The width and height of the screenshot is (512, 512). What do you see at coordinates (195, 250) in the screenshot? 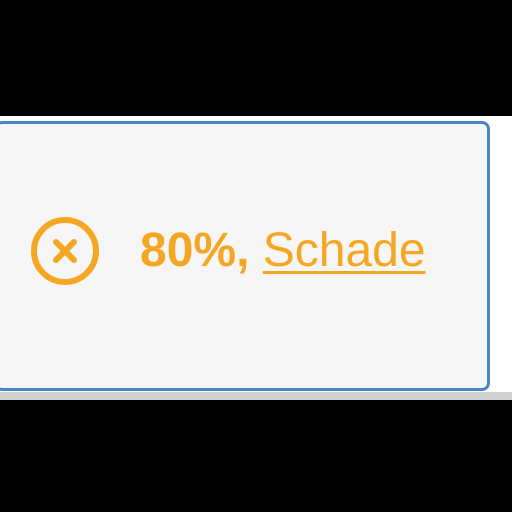
I see `status-percent: 80%,` at bounding box center [195, 250].